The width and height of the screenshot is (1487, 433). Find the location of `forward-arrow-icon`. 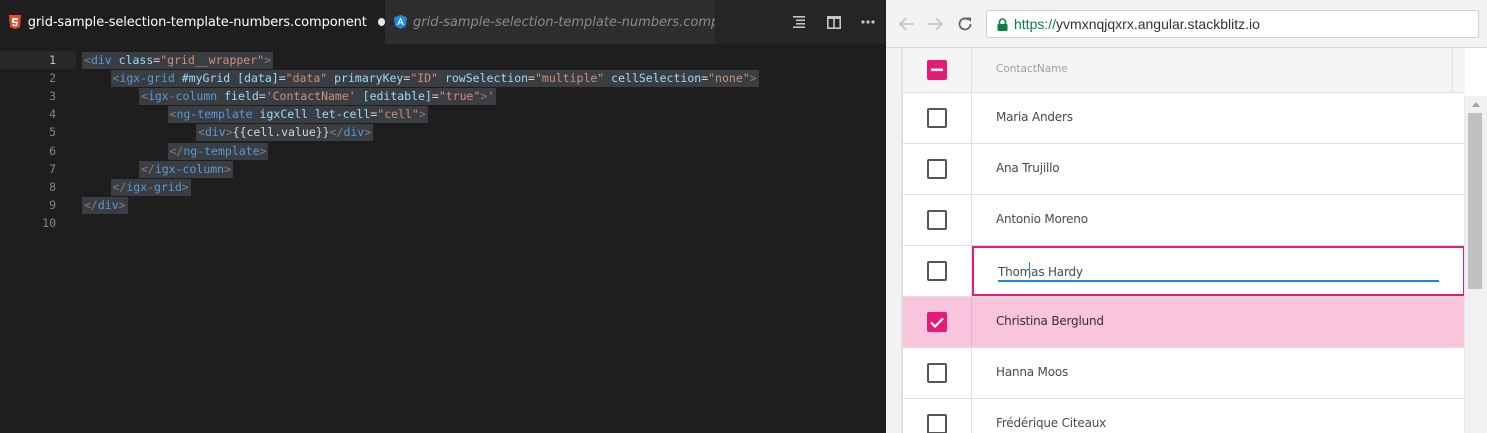

forward-arrow-icon is located at coordinates (935, 24).